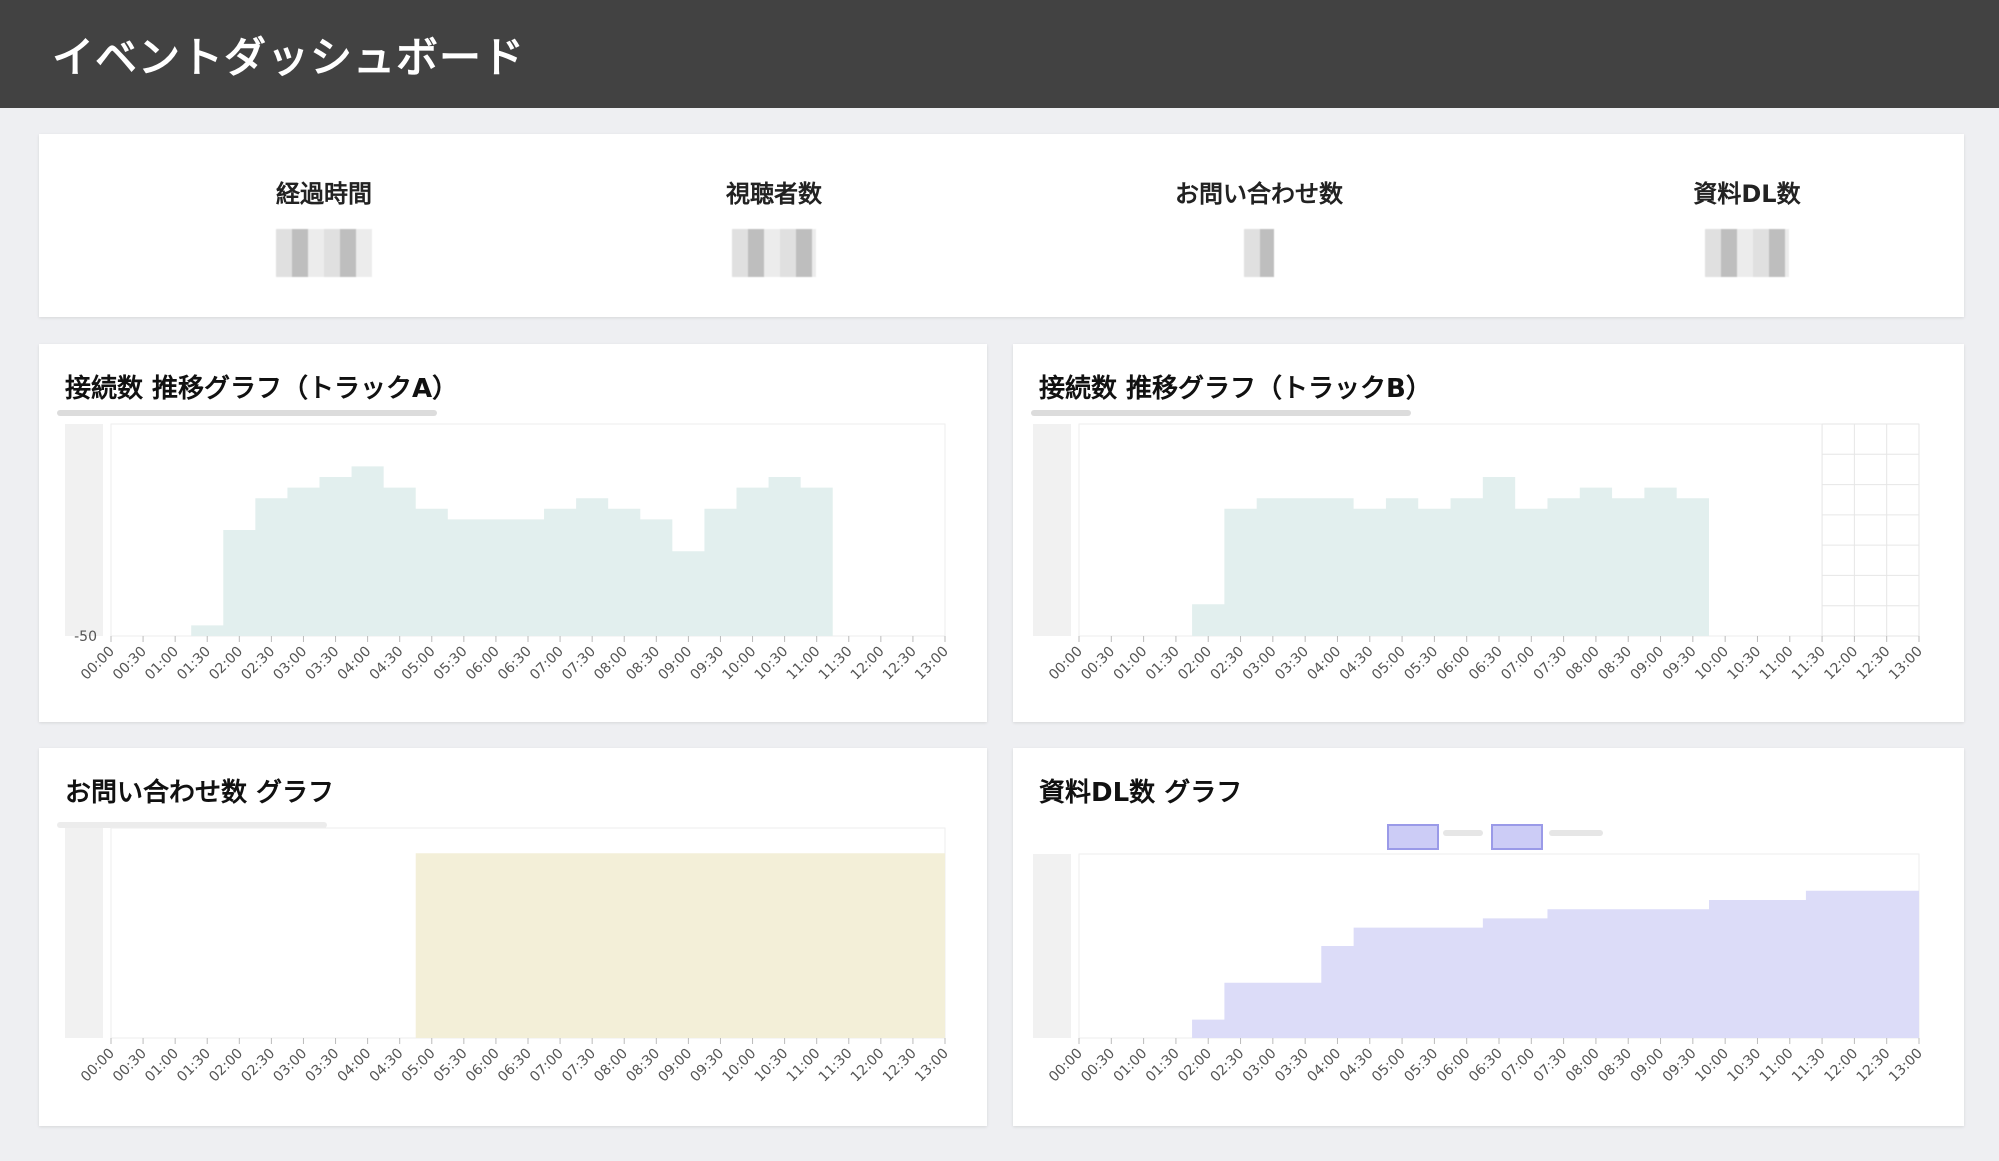  Describe the element at coordinates (1747, 194) in the screenshot. I see `stat-label: 資料DL数` at that location.